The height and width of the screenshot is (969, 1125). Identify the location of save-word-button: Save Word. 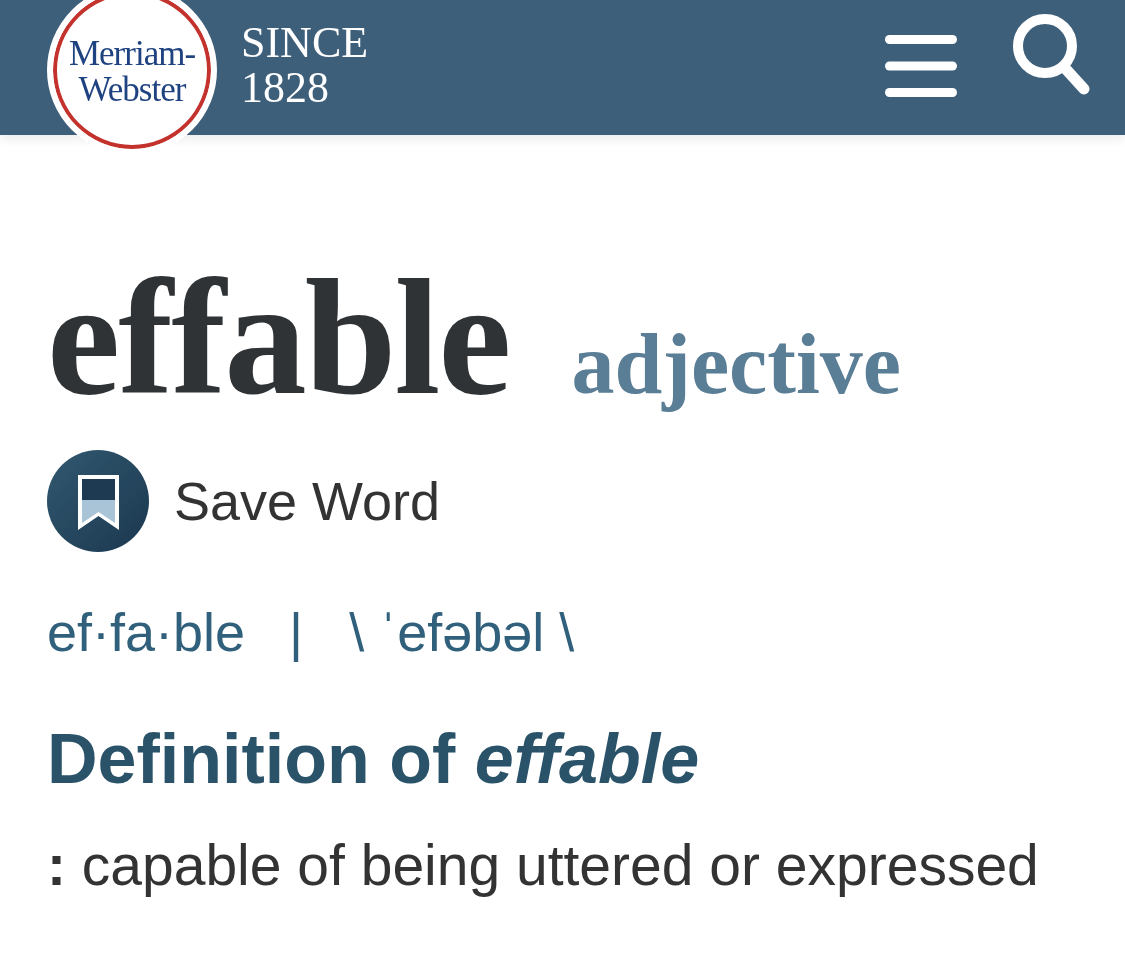
(244, 501).